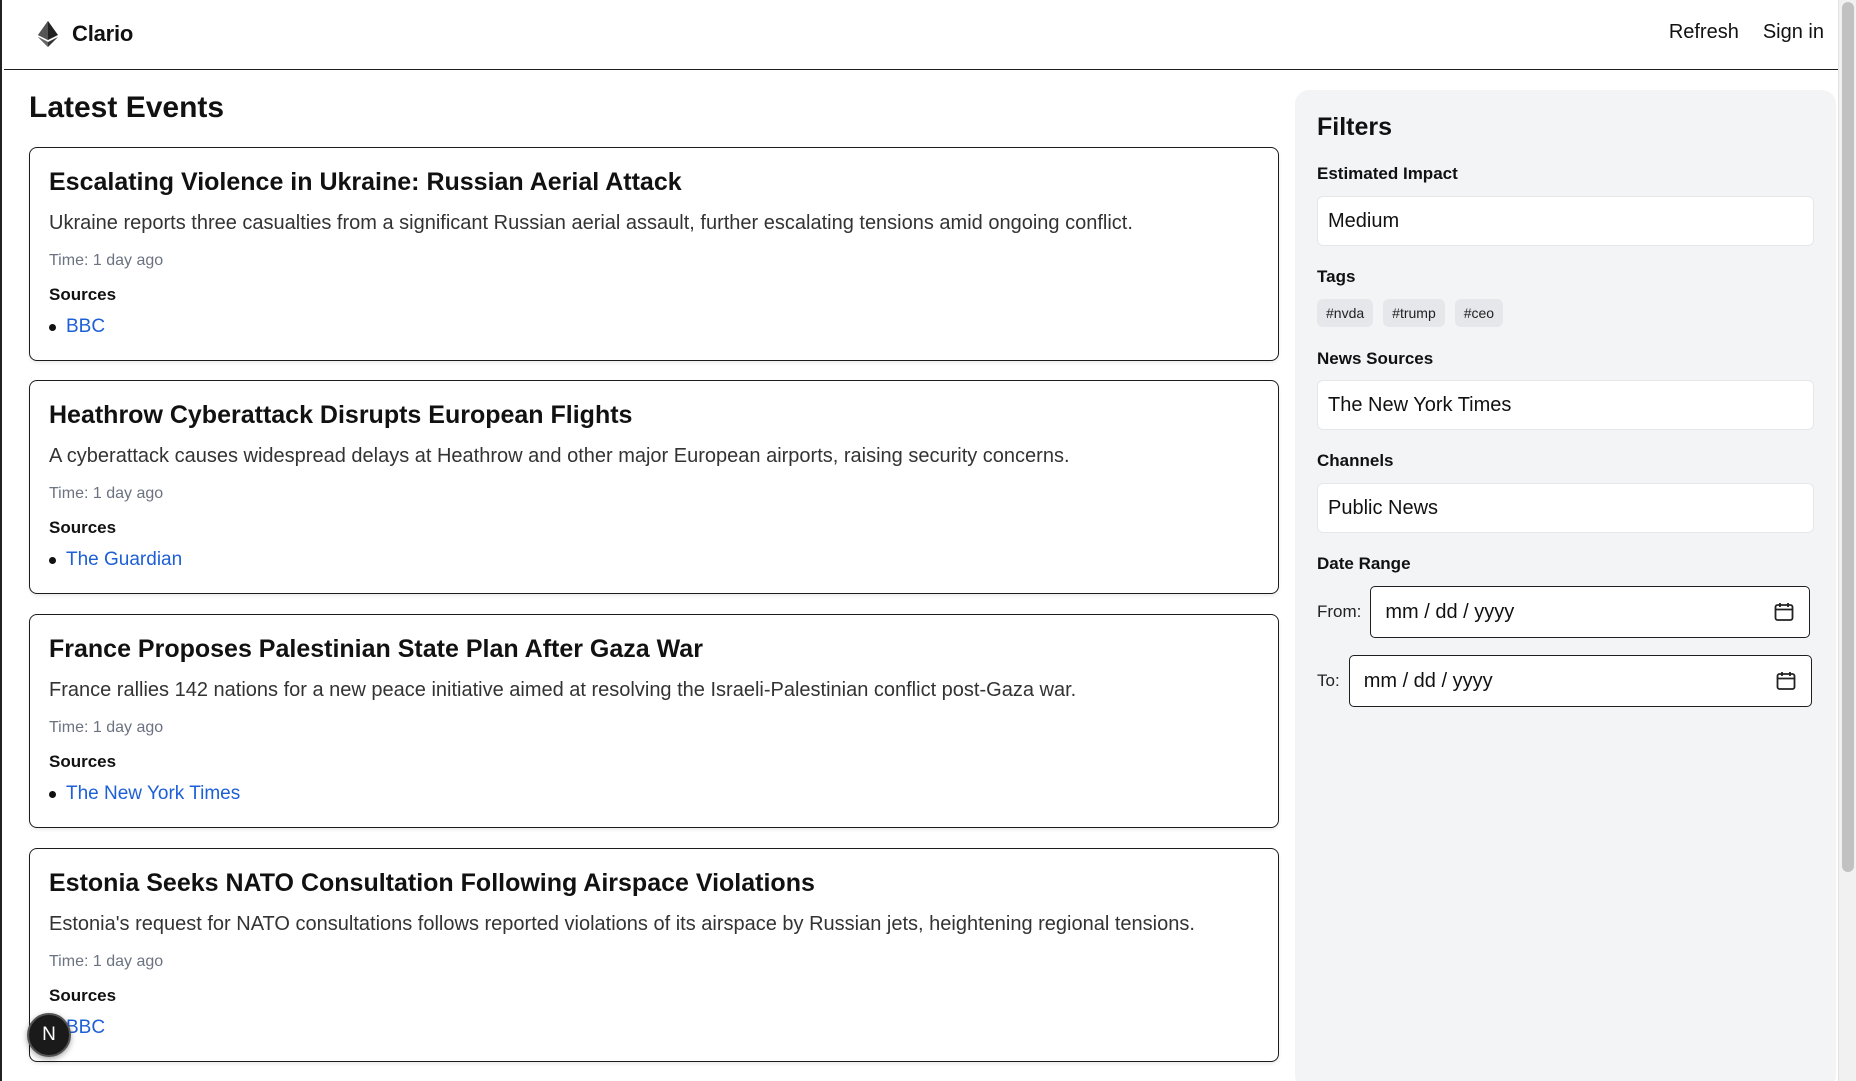 This screenshot has height=1081, width=1856. What do you see at coordinates (1848, 437) in the screenshot?
I see `scrollbar-thumb` at bounding box center [1848, 437].